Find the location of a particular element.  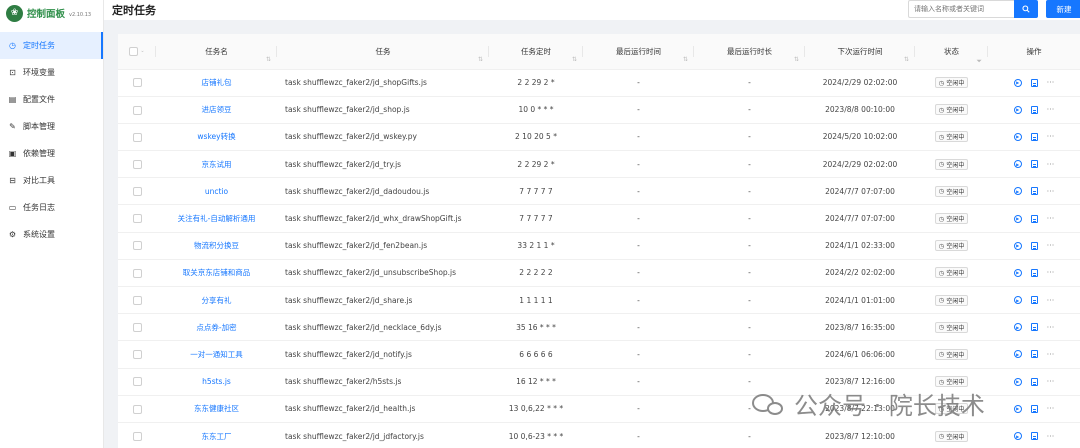

task-name-link: 分享有礼 is located at coordinates (216, 300).